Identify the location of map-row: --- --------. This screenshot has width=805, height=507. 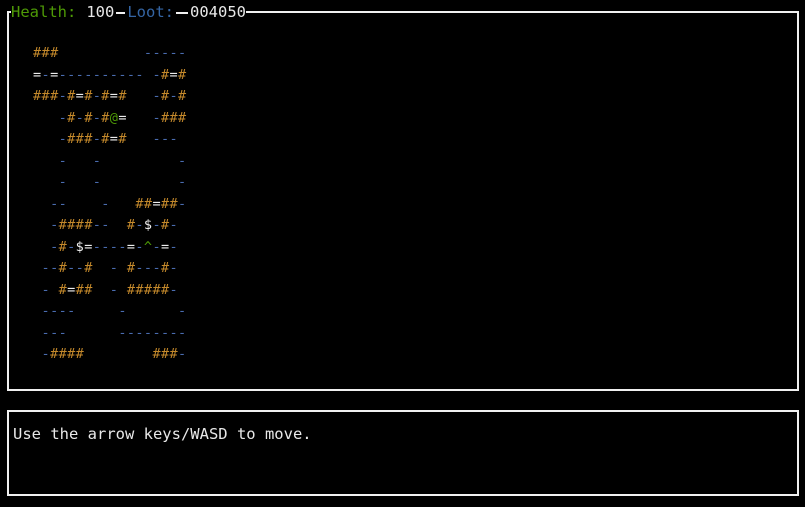
(110, 334).